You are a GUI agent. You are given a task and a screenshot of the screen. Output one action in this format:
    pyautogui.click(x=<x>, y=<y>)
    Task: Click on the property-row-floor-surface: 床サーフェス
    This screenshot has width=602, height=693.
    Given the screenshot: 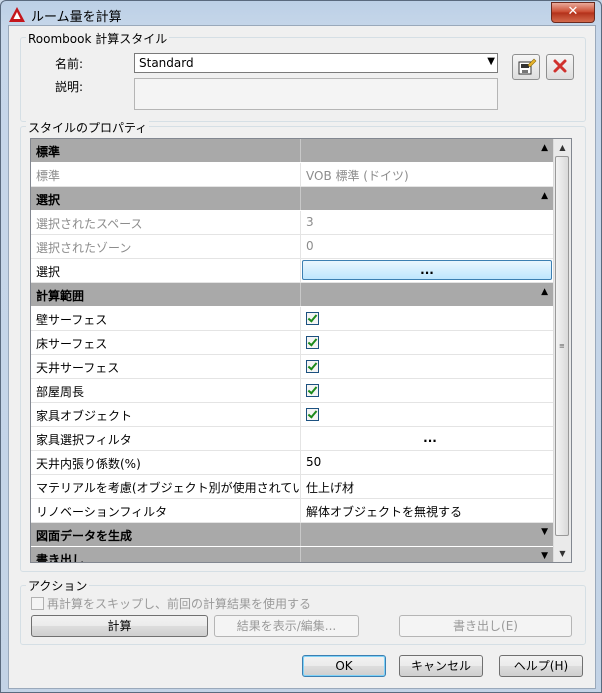 What is the action you would take?
    pyautogui.click(x=292, y=343)
    